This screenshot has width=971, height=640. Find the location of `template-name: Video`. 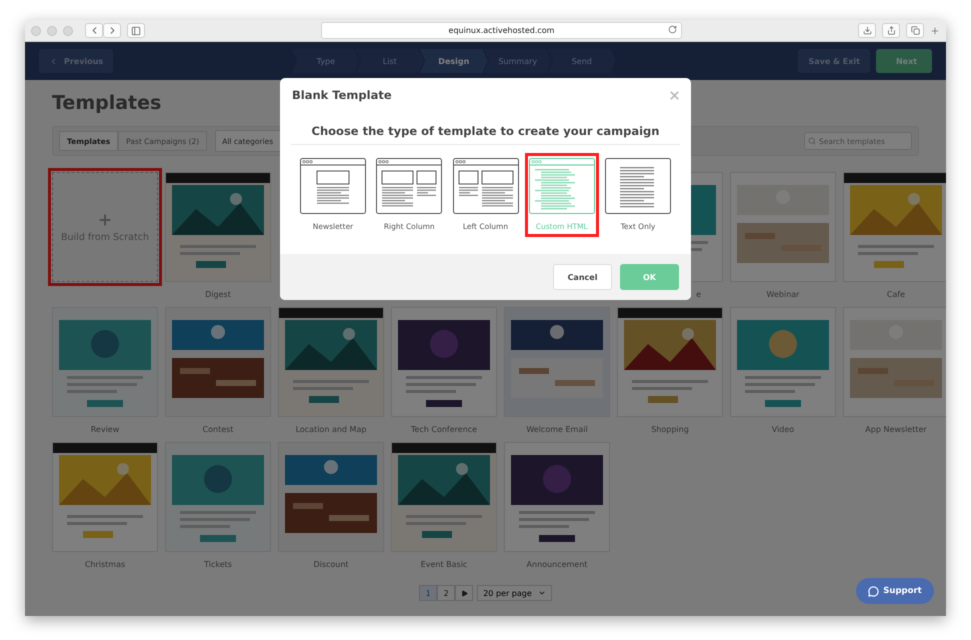

template-name: Video is located at coordinates (783, 430).